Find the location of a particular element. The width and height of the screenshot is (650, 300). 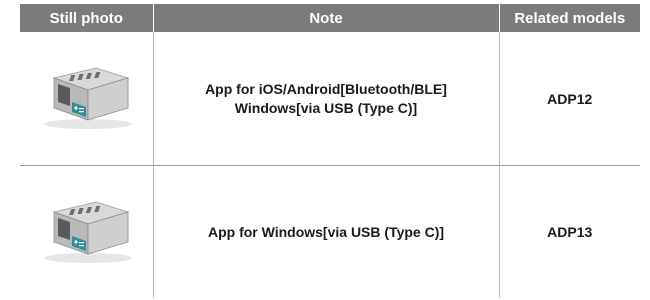

model-cell: ADP12 is located at coordinates (569, 99).